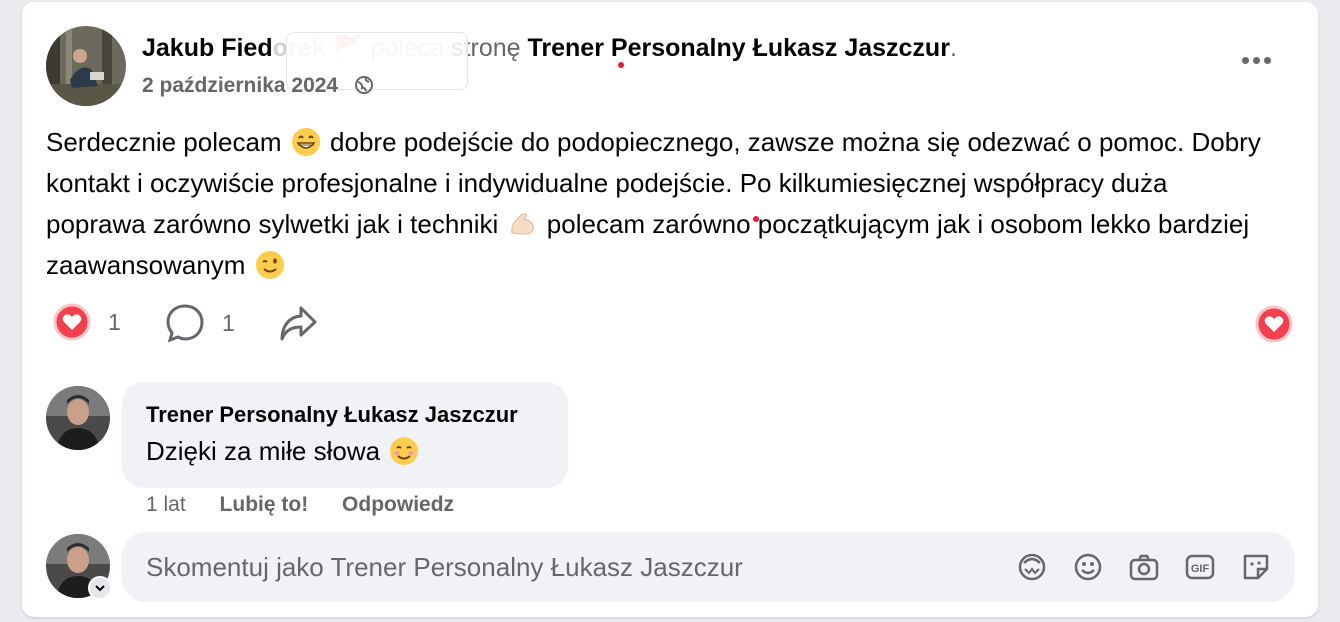 The image size is (1340, 622). I want to click on camera-icon, so click(1144, 567).